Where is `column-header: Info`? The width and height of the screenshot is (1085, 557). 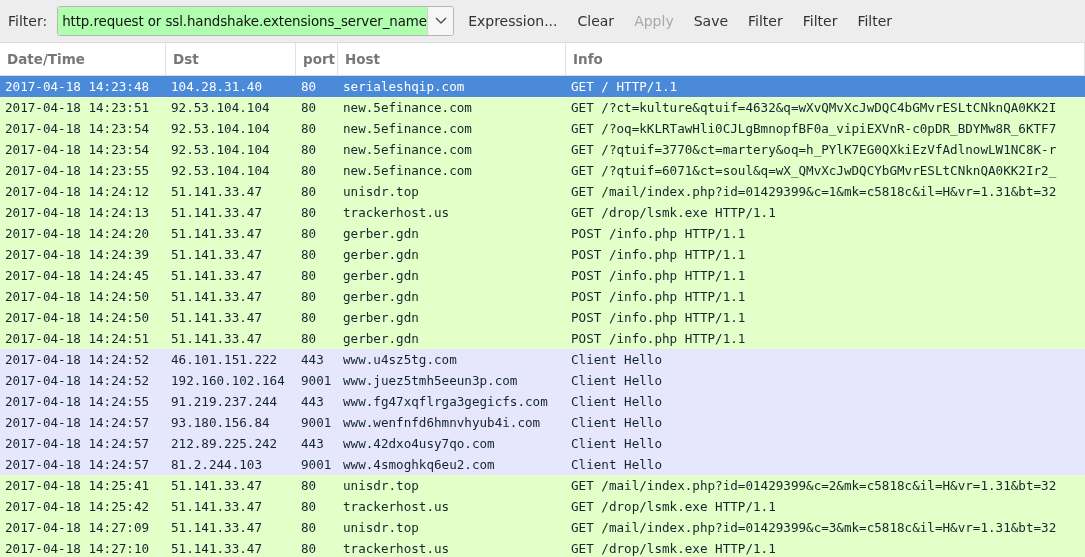
column-header: Info is located at coordinates (825, 59).